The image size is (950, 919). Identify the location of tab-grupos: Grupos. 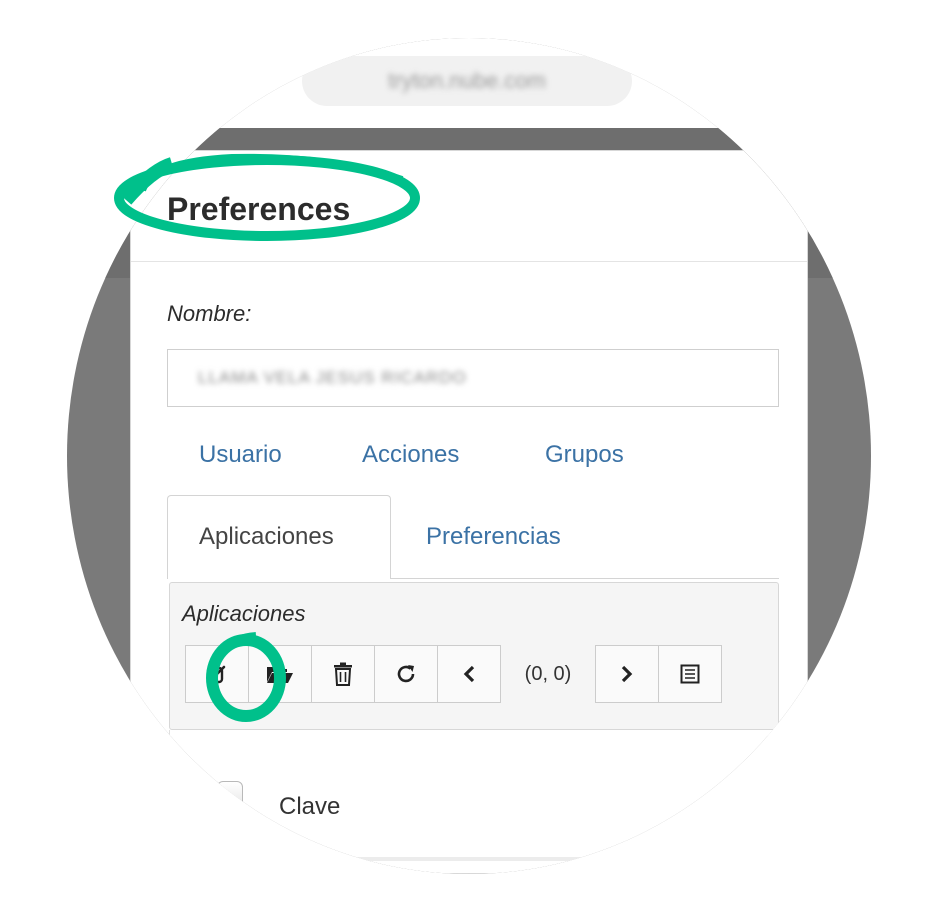
(584, 455).